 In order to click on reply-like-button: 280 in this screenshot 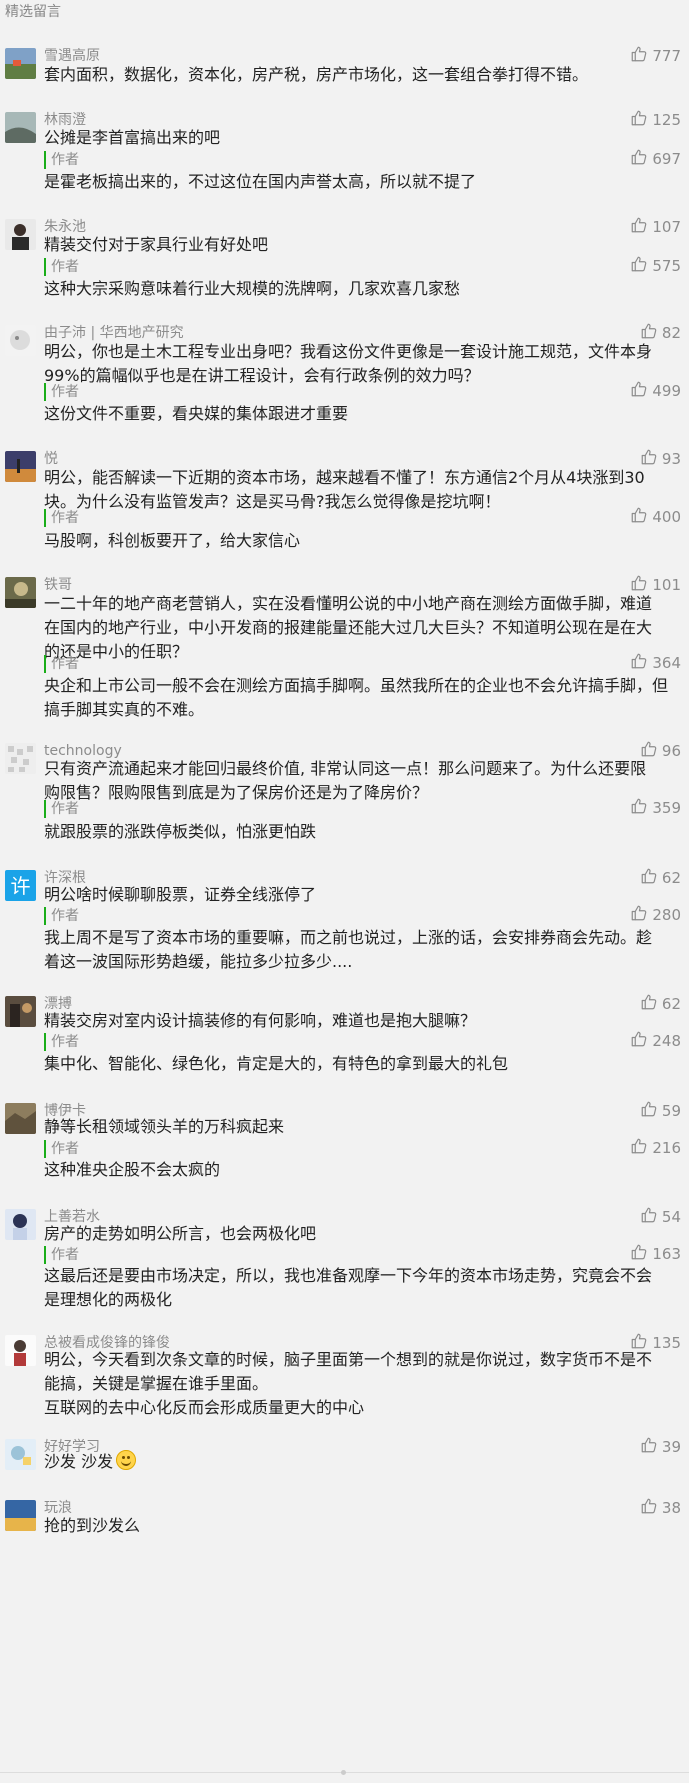, I will do `click(655, 915)`.